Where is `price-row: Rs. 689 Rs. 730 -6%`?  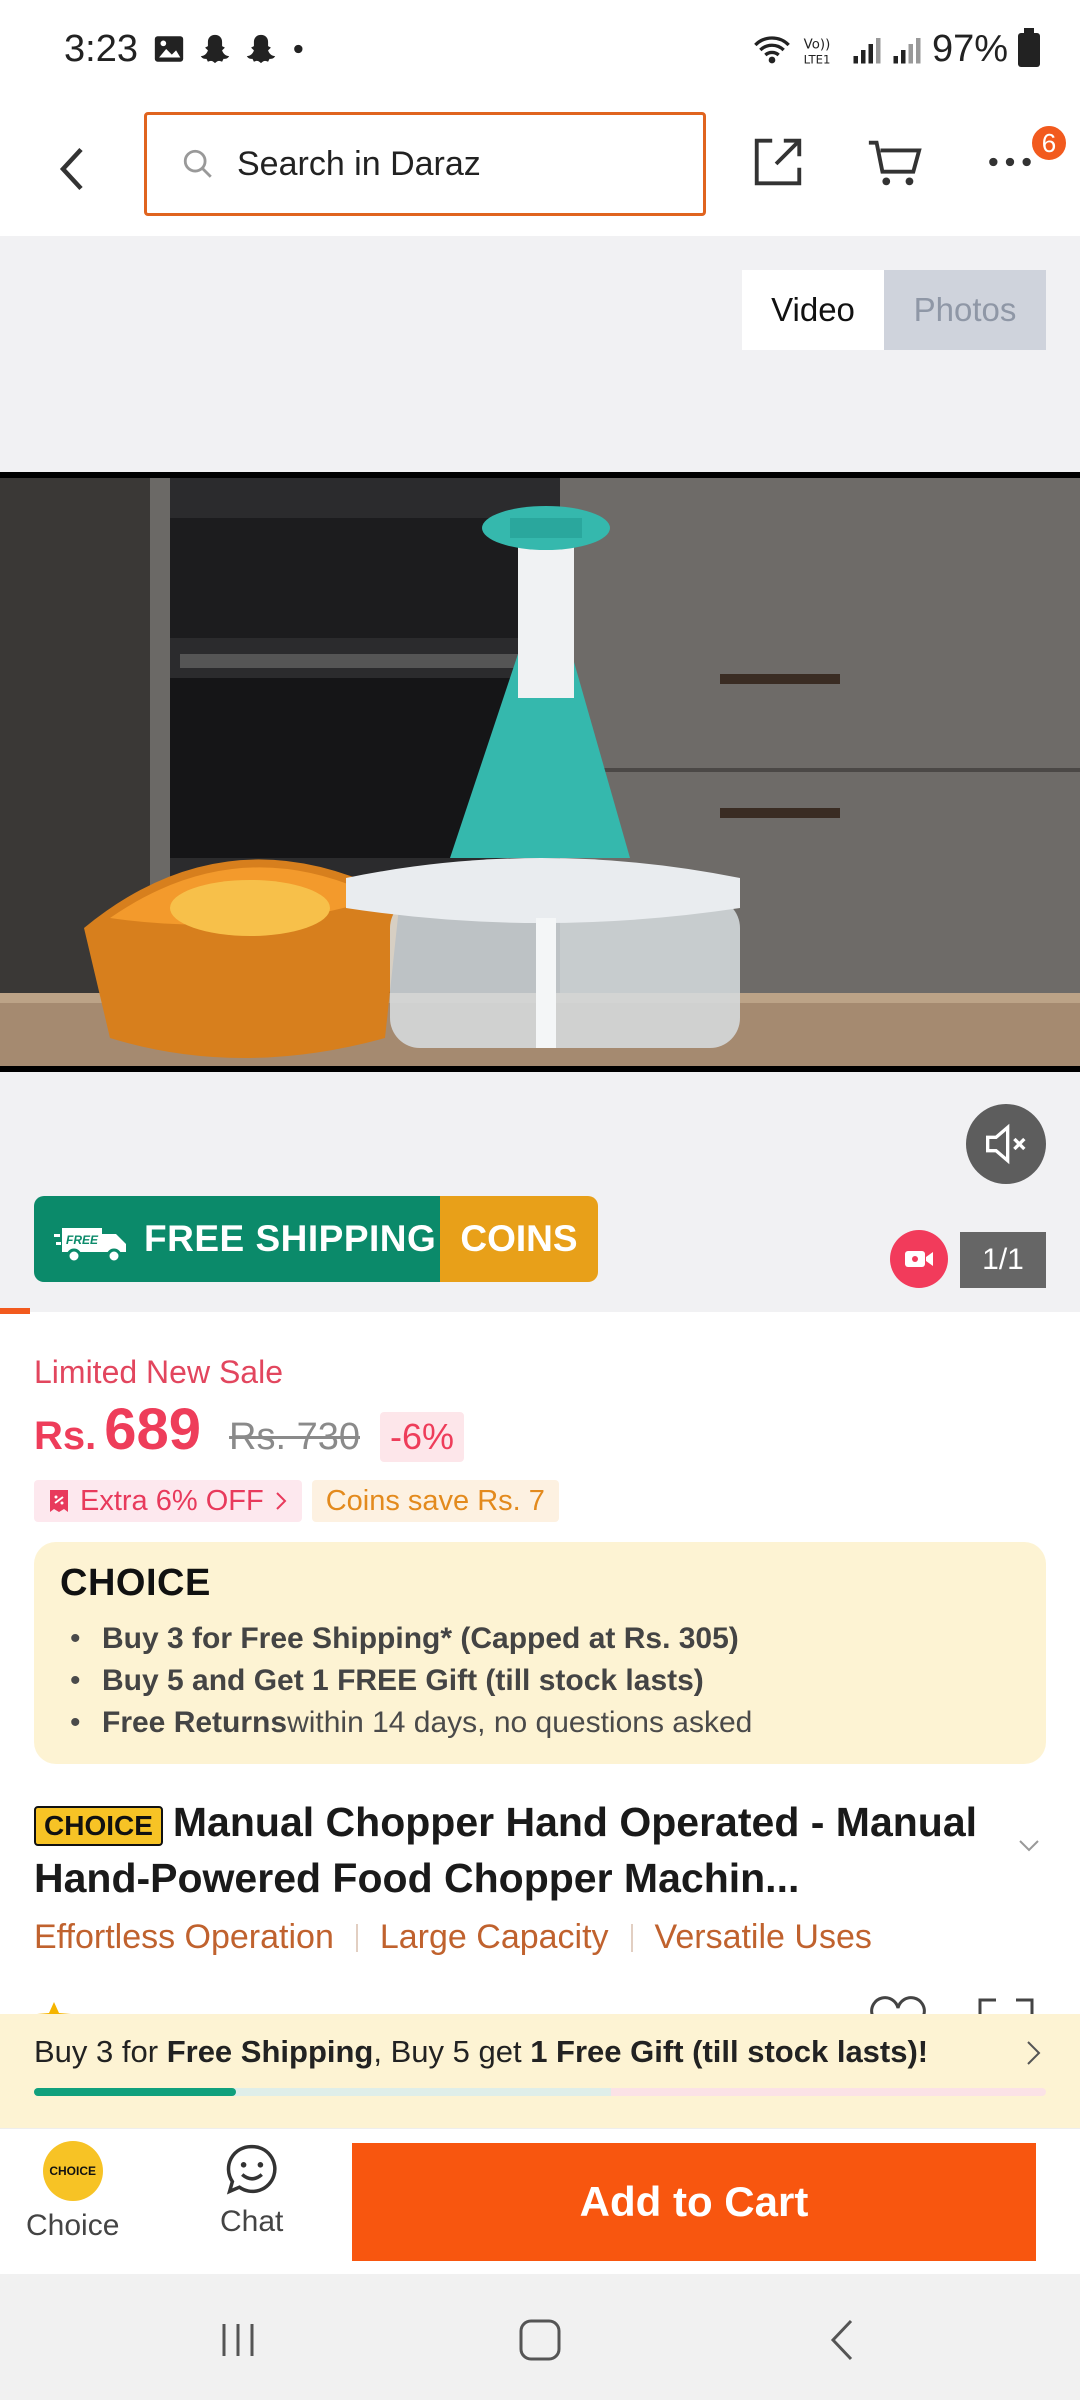
price-row: Rs. 689 Rs. 730 -6% is located at coordinates (249, 1429).